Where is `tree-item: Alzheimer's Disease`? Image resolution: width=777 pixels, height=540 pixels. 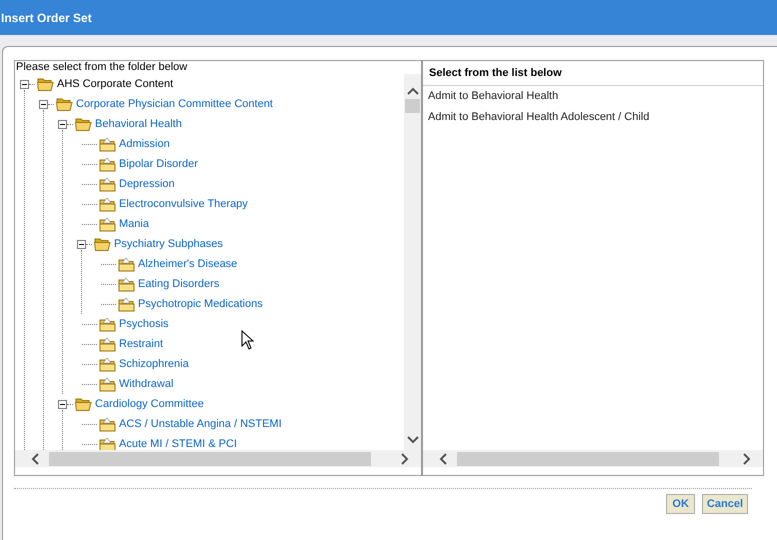
tree-item: Alzheimer's Disease is located at coordinates (188, 264).